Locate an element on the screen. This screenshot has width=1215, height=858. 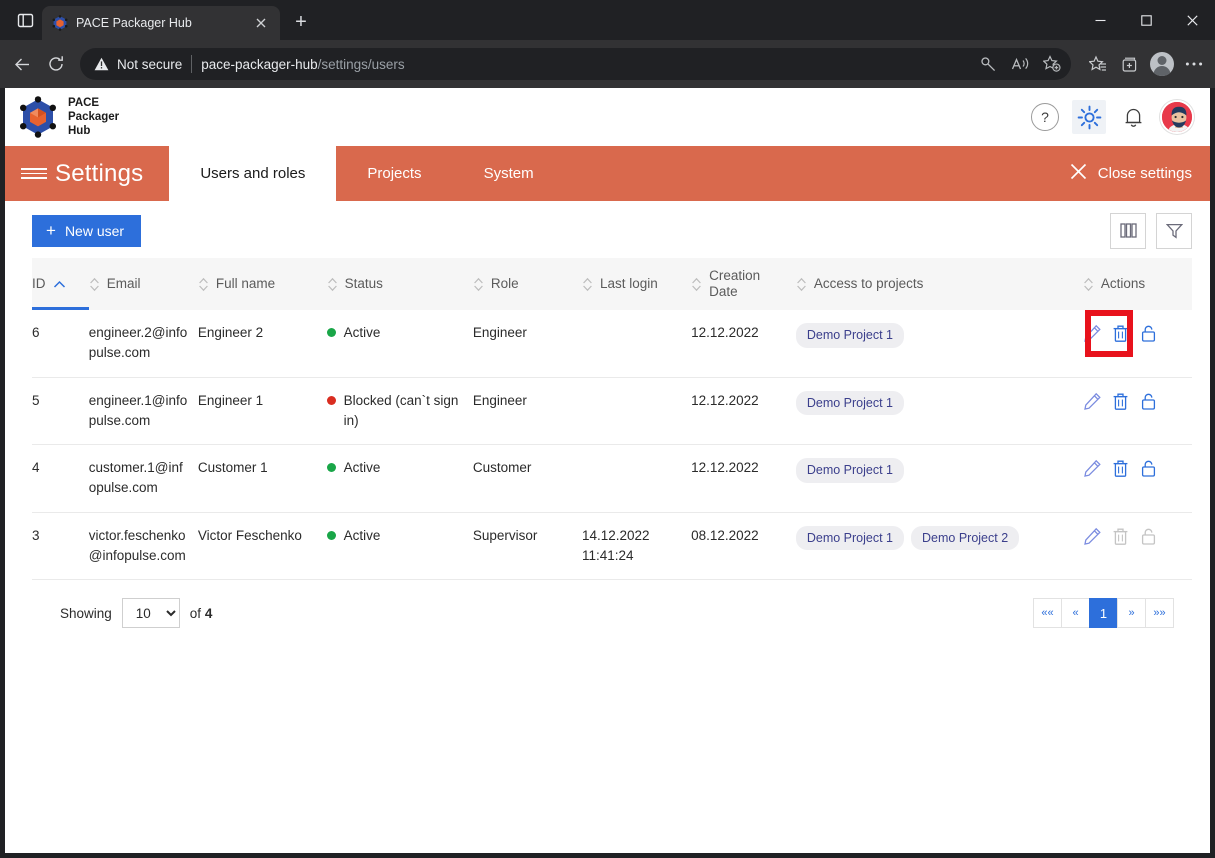
close-settings-button: Close settings is located at coordinates (1140, 173).